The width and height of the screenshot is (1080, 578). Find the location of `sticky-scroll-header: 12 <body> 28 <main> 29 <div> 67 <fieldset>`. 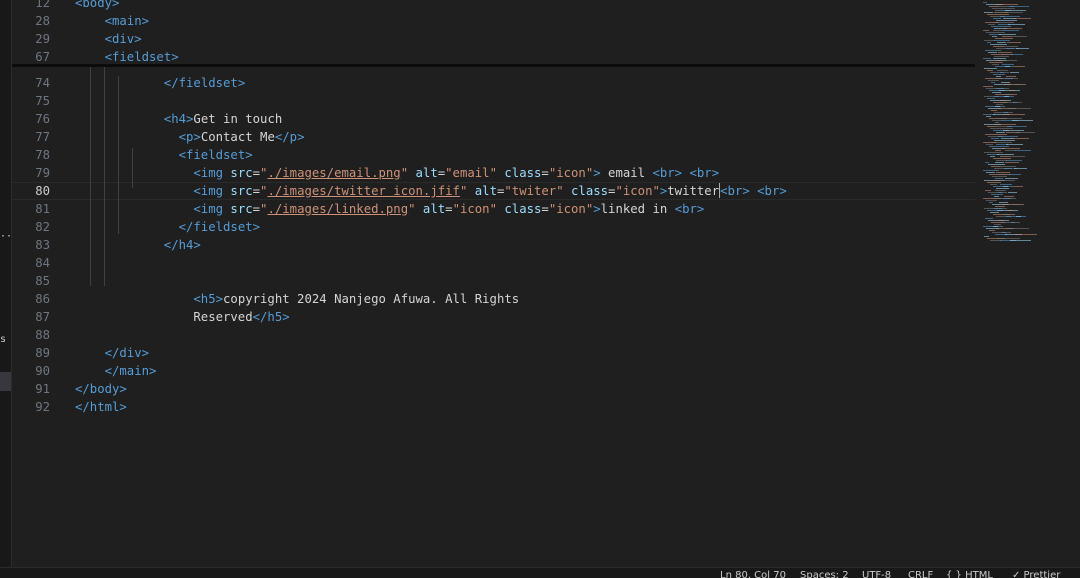

sticky-scroll-header: 12 <body> 28 <main> 29 <div> 67 <fieldset> is located at coordinates (493, 32).